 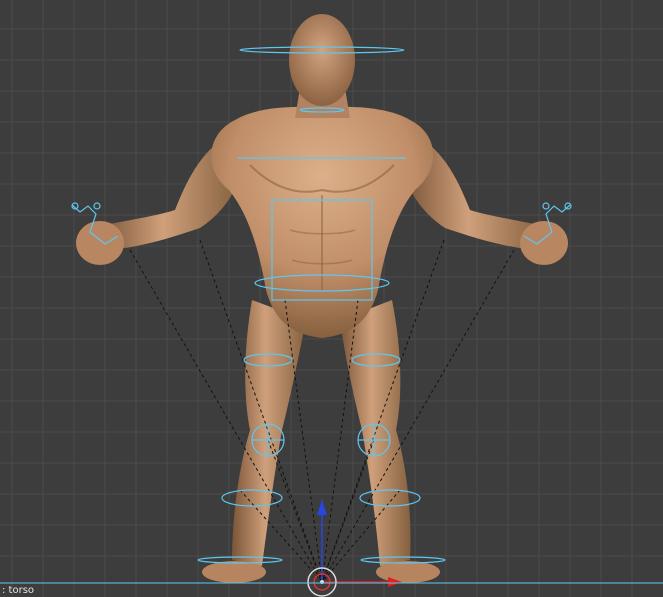 What do you see at coordinates (322, 507) in the screenshot?
I see `gizmo-z-arrow` at bounding box center [322, 507].